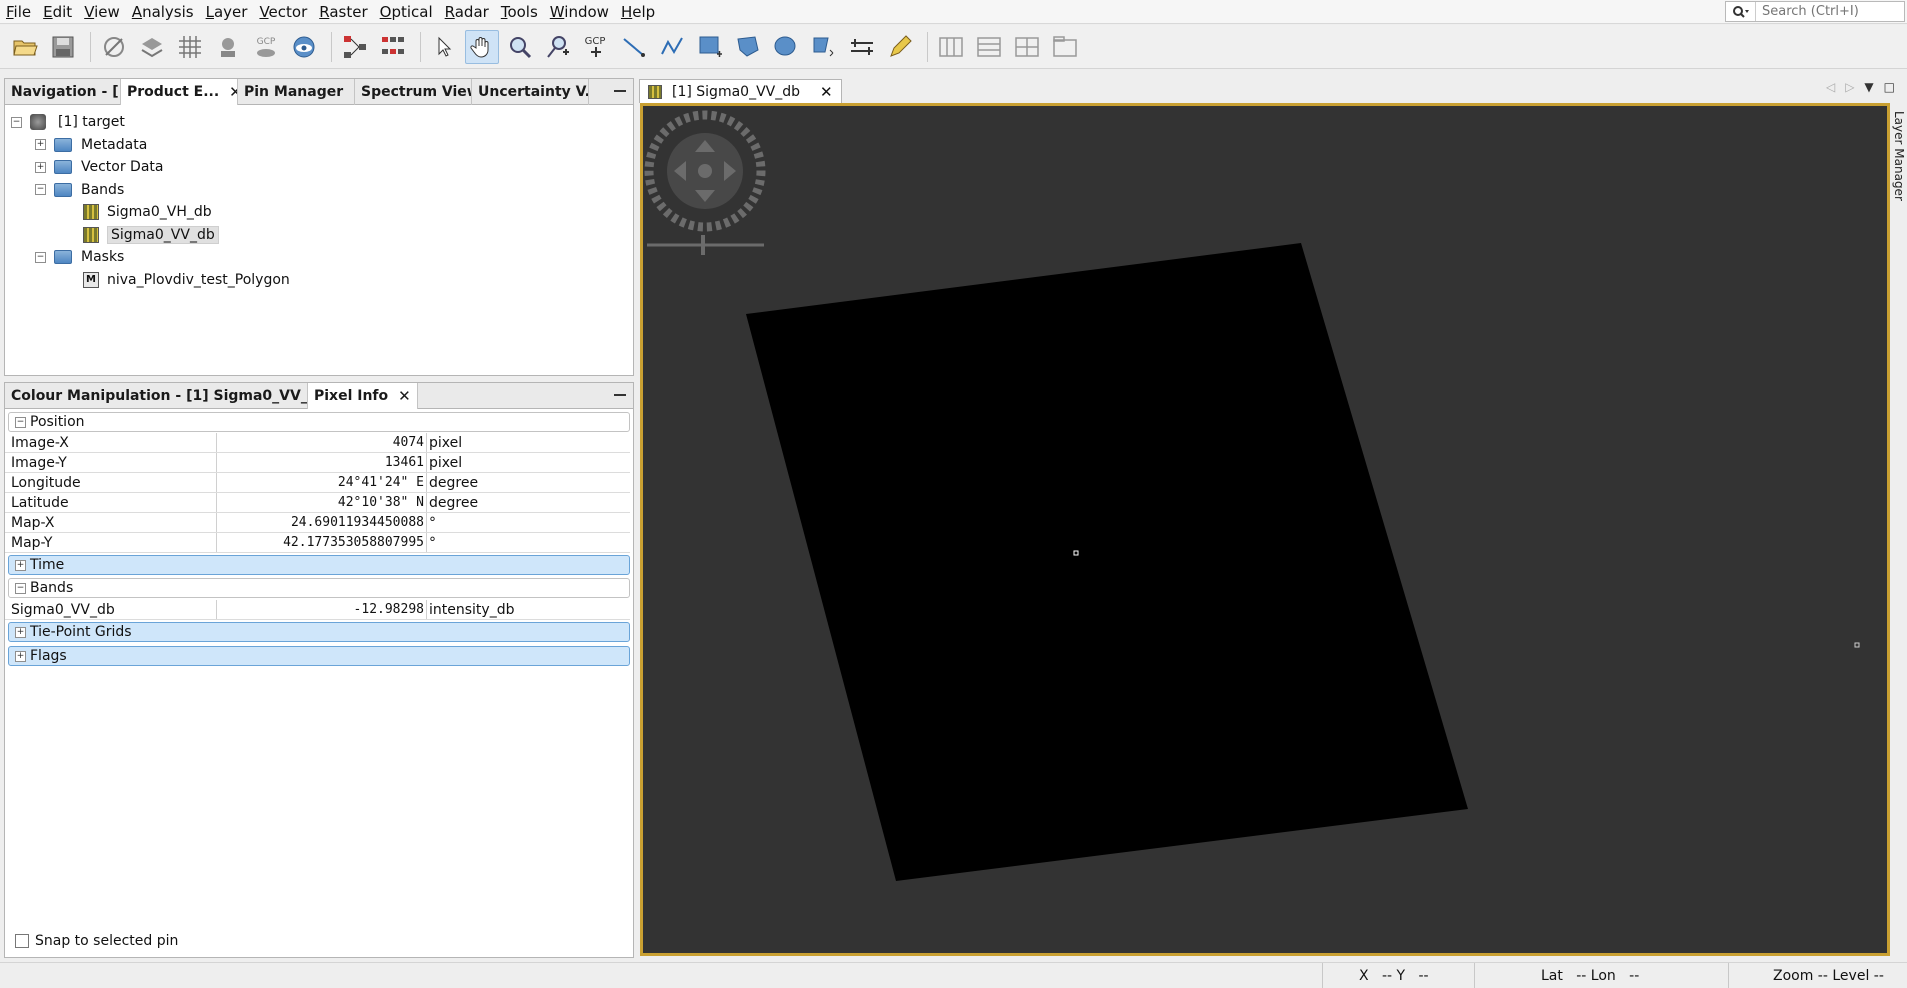 This screenshot has height=988, width=1907. What do you see at coordinates (406, 12) in the screenshot?
I see `menu-optical: Optical` at bounding box center [406, 12].